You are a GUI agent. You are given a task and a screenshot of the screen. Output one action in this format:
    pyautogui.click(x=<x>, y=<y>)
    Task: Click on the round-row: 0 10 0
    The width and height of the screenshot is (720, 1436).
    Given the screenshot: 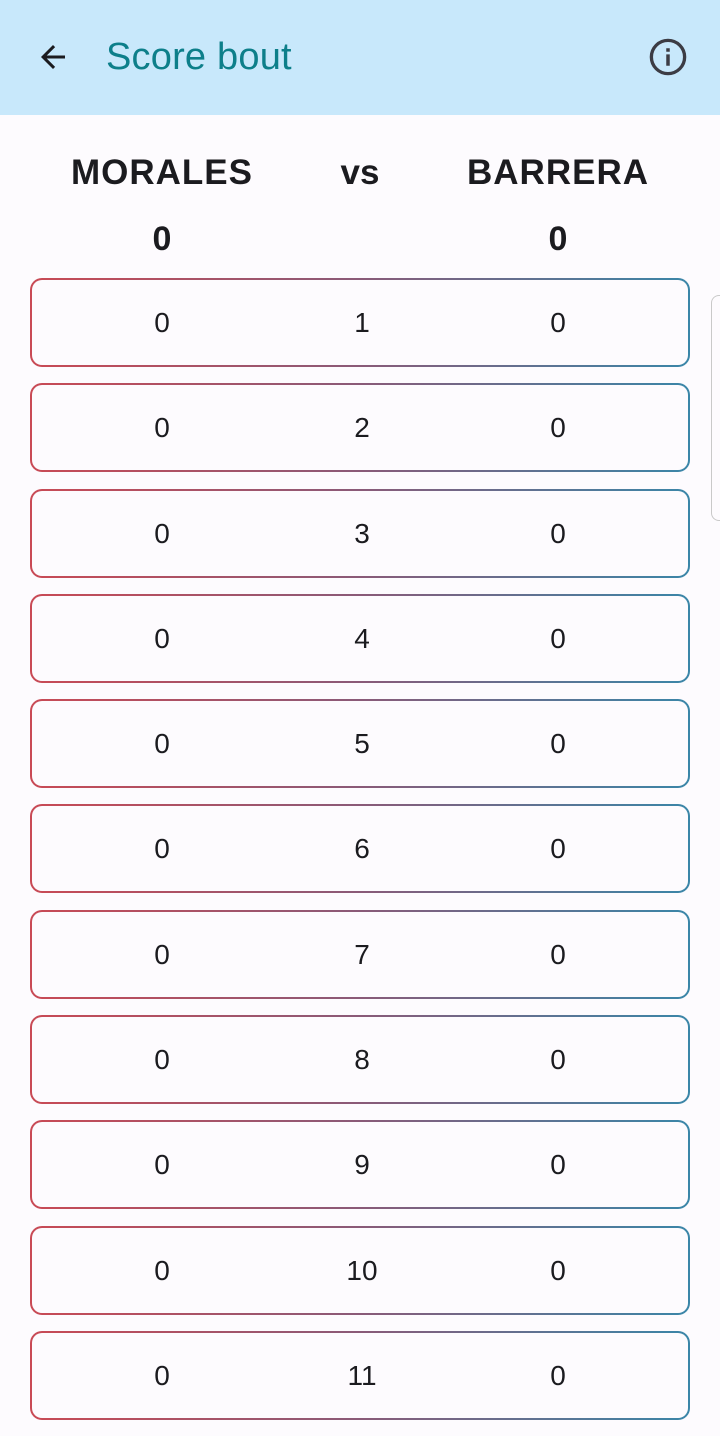 What is the action you would take?
    pyautogui.click(x=360, y=1270)
    